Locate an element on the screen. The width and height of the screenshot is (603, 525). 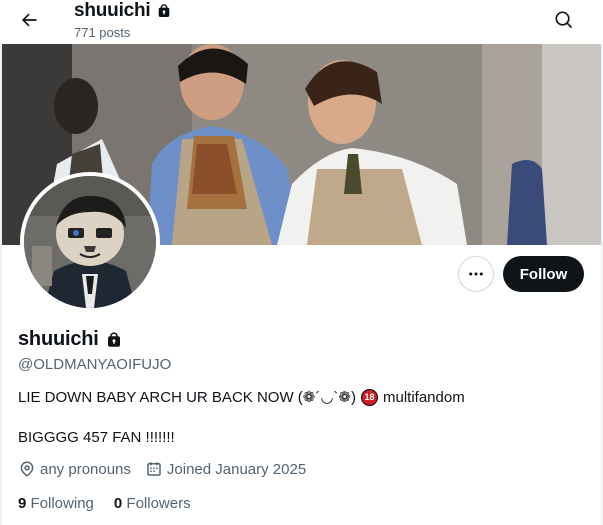
header-title-block: shuuichi 771 posts is located at coordinates (123, 20).